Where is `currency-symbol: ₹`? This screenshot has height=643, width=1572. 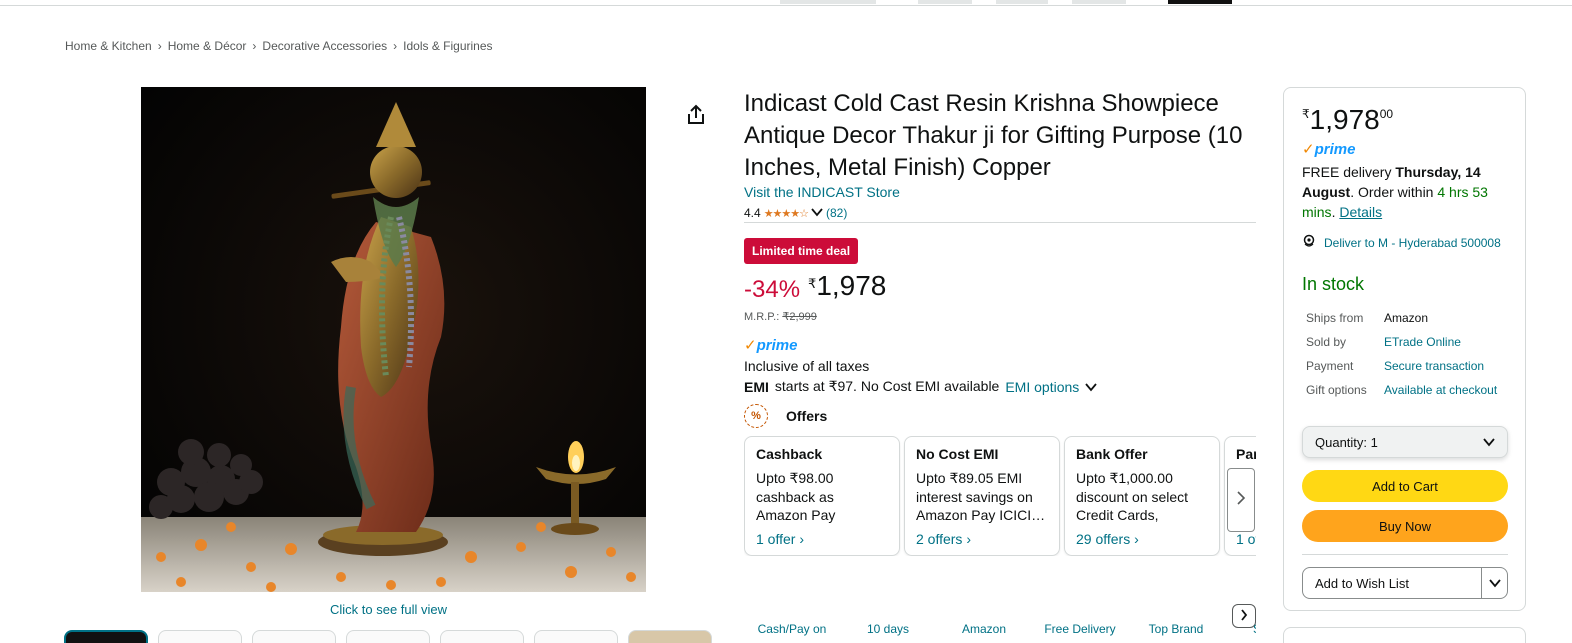
currency-symbol: ₹ is located at coordinates (812, 283).